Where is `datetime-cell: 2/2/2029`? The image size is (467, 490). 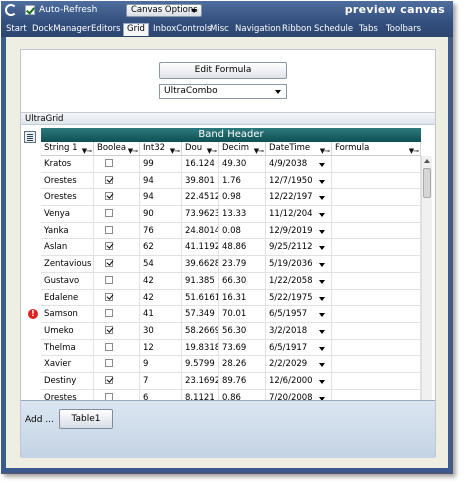
datetime-cell: 2/2/2029 is located at coordinates (299, 364).